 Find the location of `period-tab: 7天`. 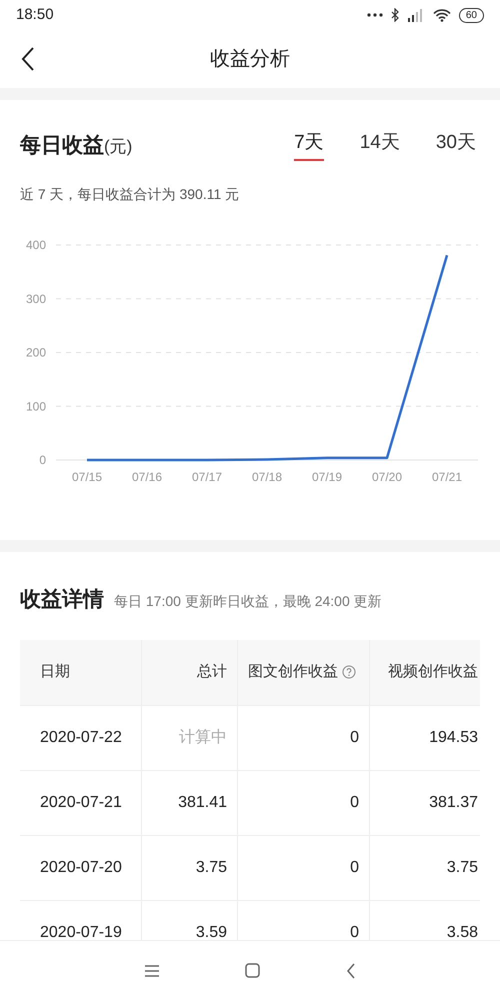

period-tab: 7天 is located at coordinates (309, 145).